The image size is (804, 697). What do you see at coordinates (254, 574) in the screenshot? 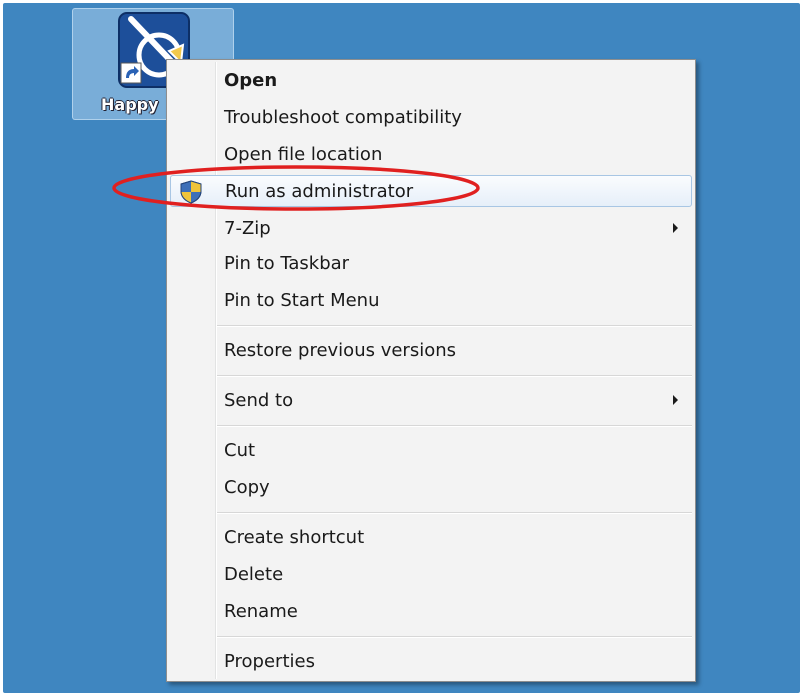
I see `menu-item-label: Delete` at bounding box center [254, 574].